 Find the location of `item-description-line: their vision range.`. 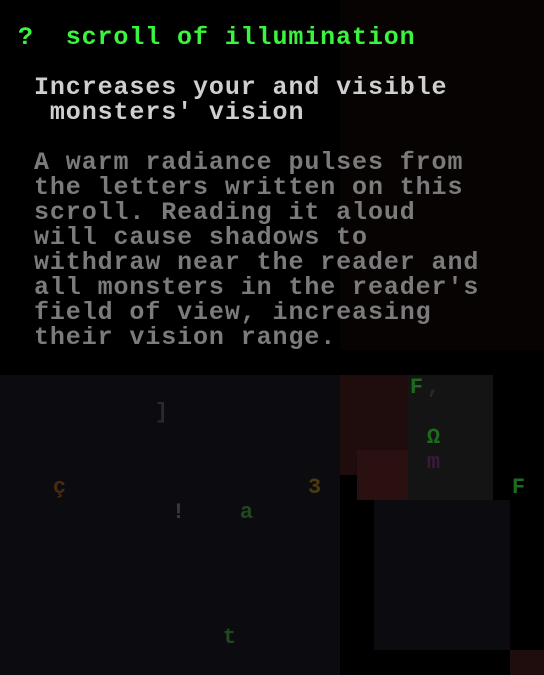

item-description-line: their vision range. is located at coordinates (185, 337).